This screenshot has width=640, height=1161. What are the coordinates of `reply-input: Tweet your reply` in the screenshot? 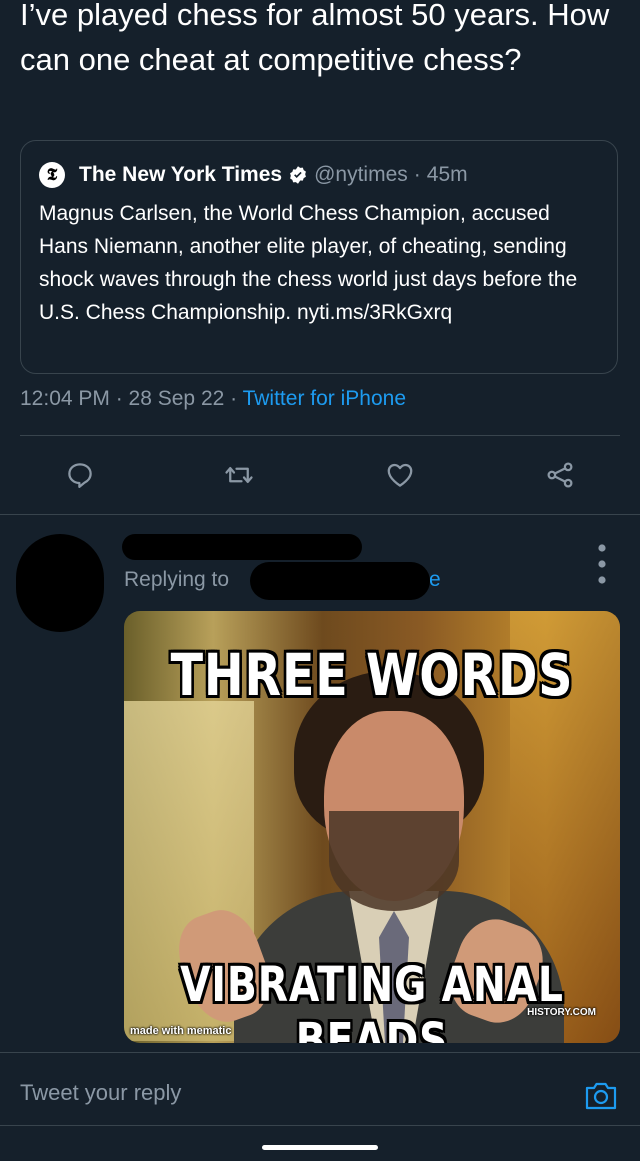 It's located at (100, 1093).